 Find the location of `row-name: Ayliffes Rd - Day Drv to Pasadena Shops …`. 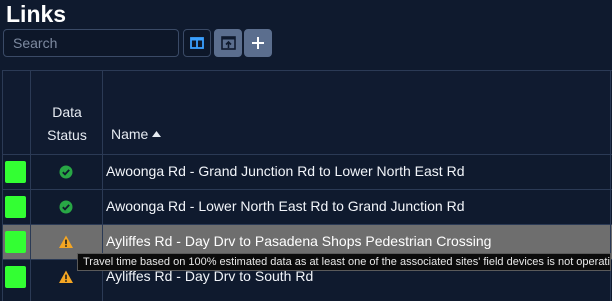

row-name: Ayliffes Rd - Day Drv to Pasadena Shops … is located at coordinates (299, 241).